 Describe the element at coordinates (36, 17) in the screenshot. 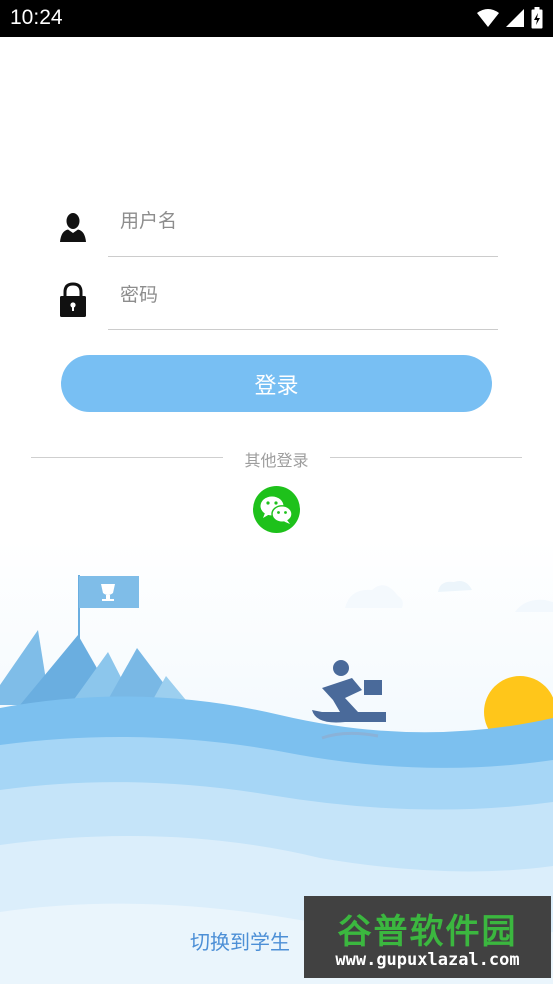

I see `status-time: 10:24` at that location.